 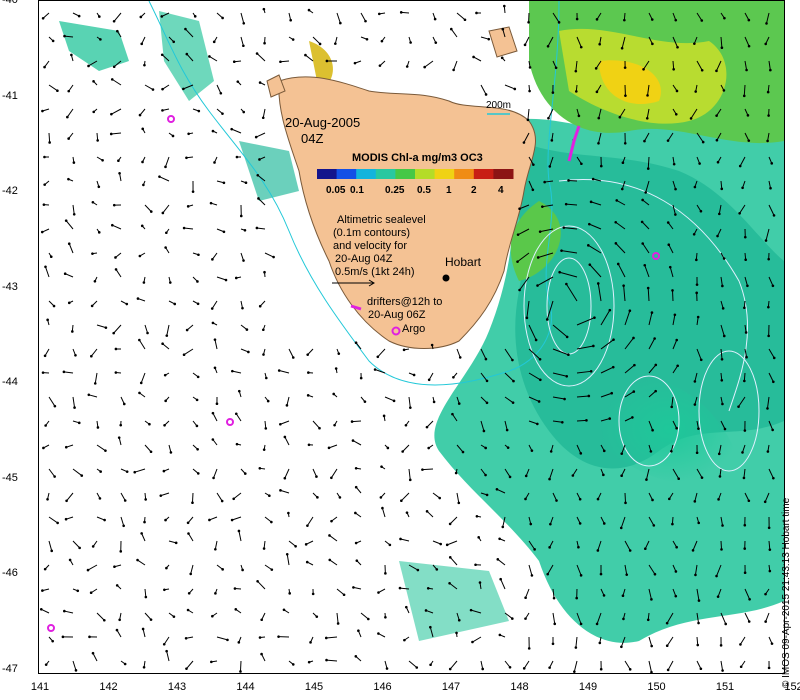 What do you see at coordinates (444, 174) in the screenshot?
I see `colorbar-swatch` at bounding box center [444, 174].